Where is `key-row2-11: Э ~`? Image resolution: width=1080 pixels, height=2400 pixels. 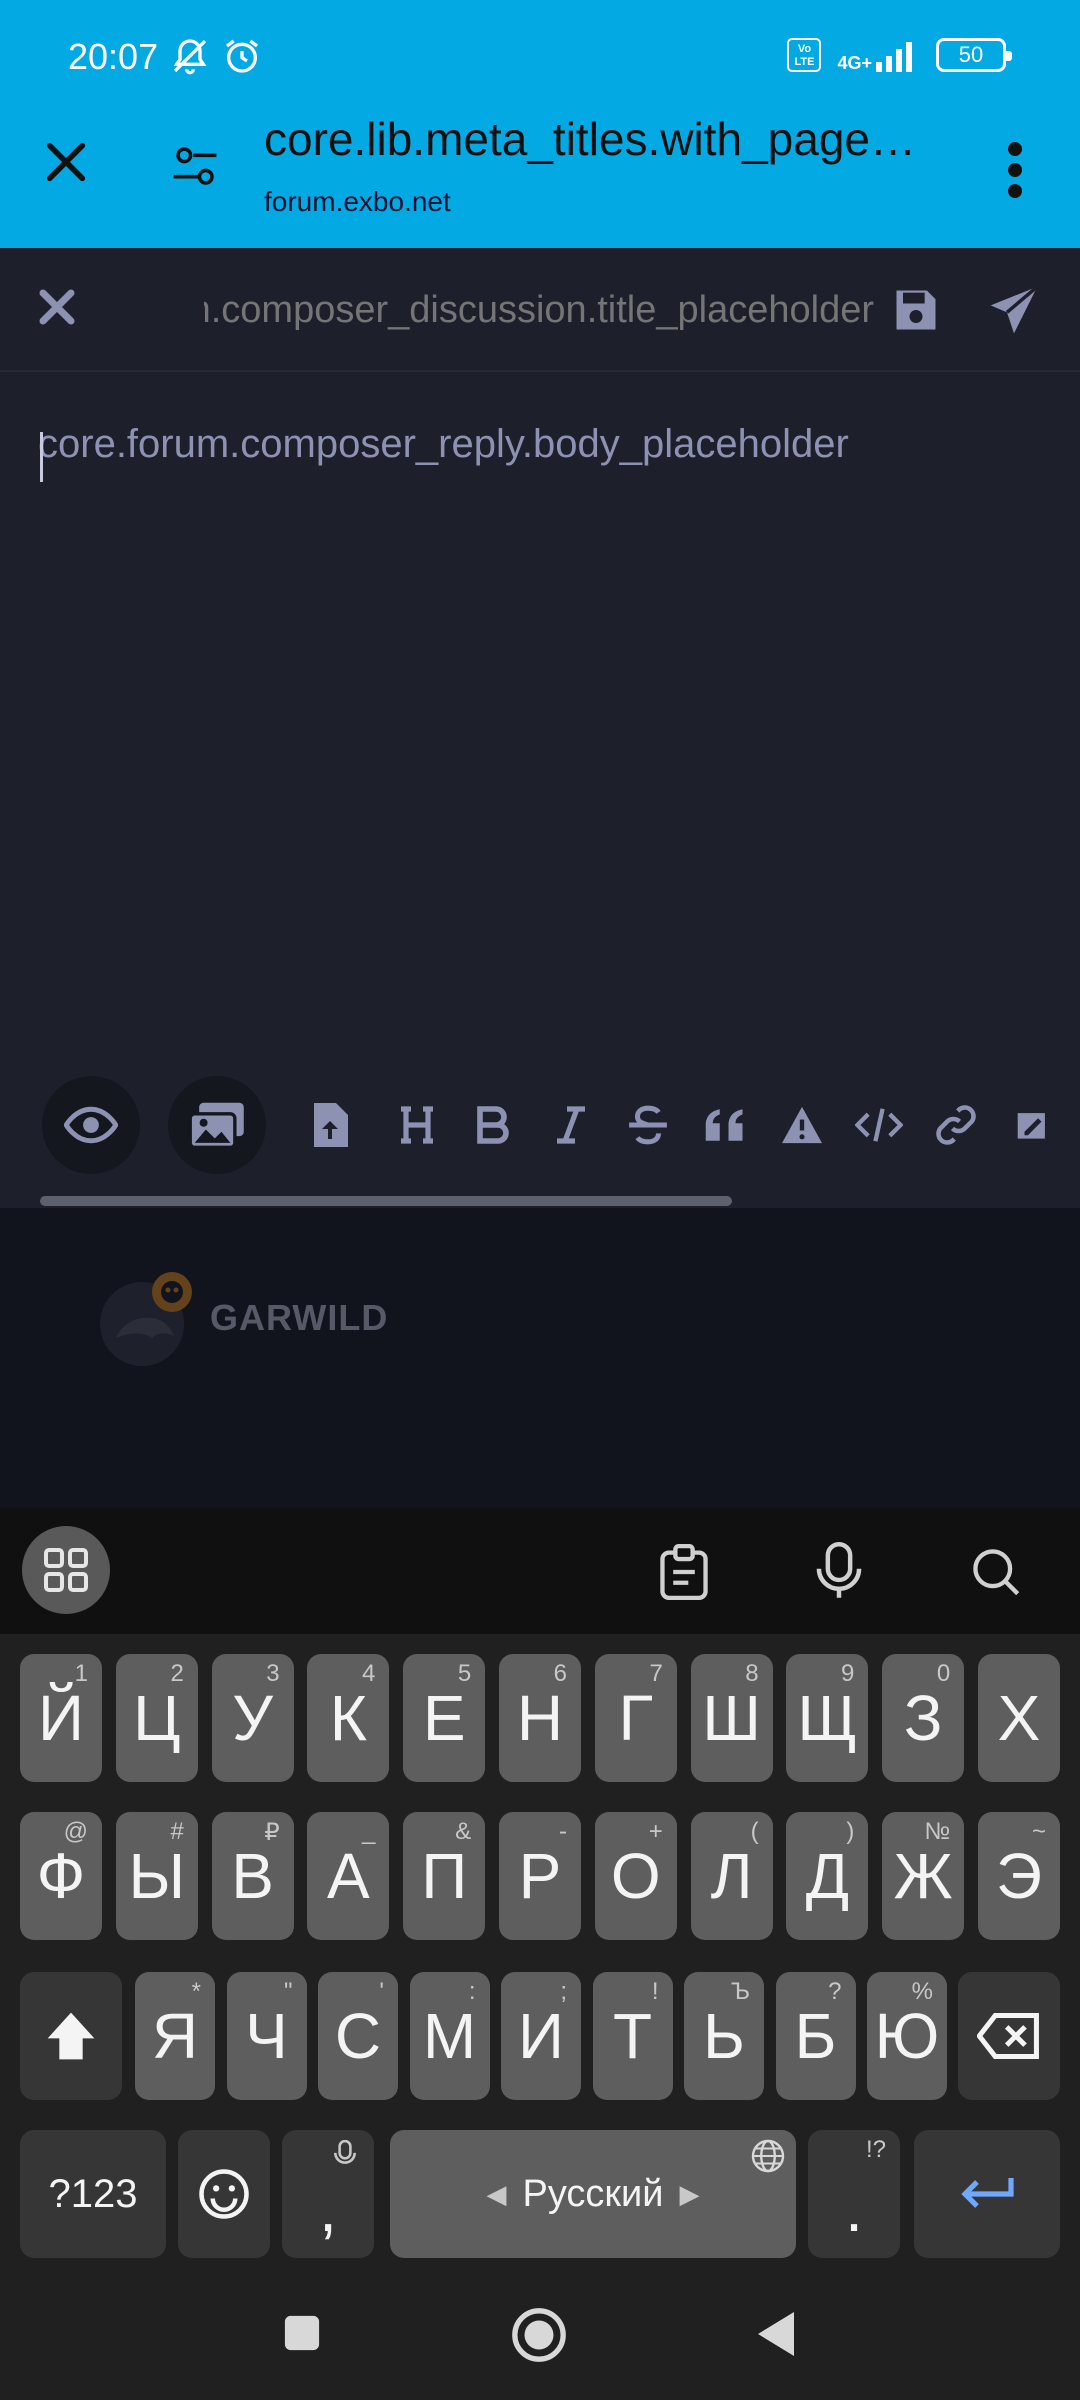
key-row2-11: Э ~ is located at coordinates (1019, 1876).